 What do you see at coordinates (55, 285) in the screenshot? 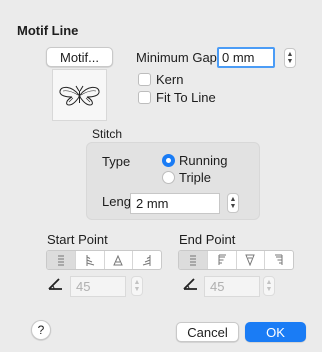
I see `start-angle-icon` at bounding box center [55, 285].